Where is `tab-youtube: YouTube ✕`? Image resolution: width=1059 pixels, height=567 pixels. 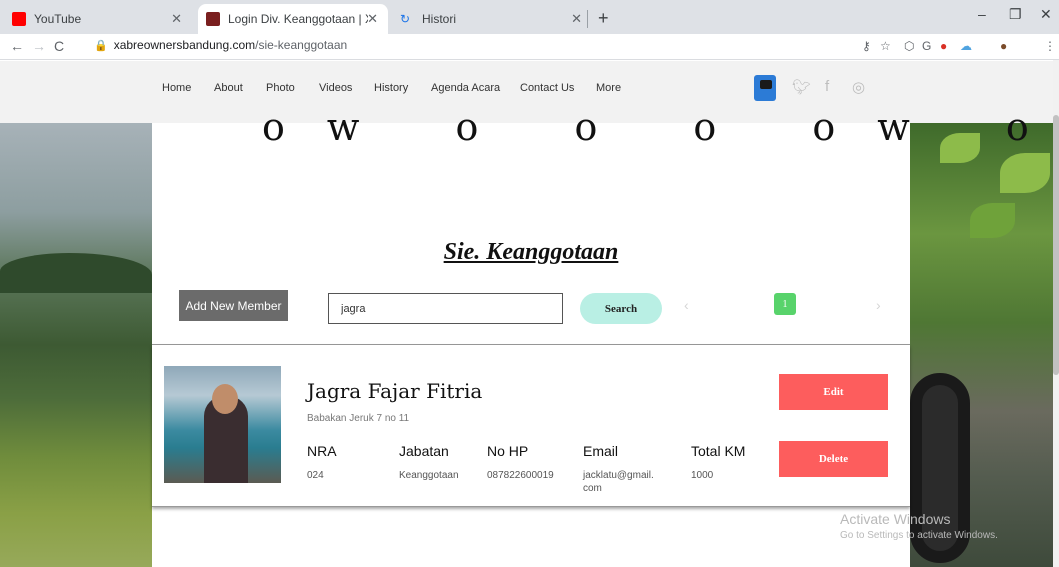 tab-youtube: YouTube ✕ is located at coordinates (98, 19).